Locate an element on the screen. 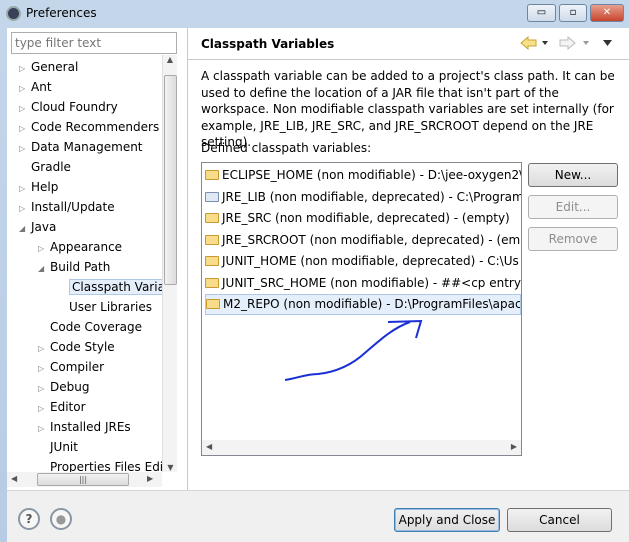  tree-item: Properties Files Editor is located at coordinates (100, 464).